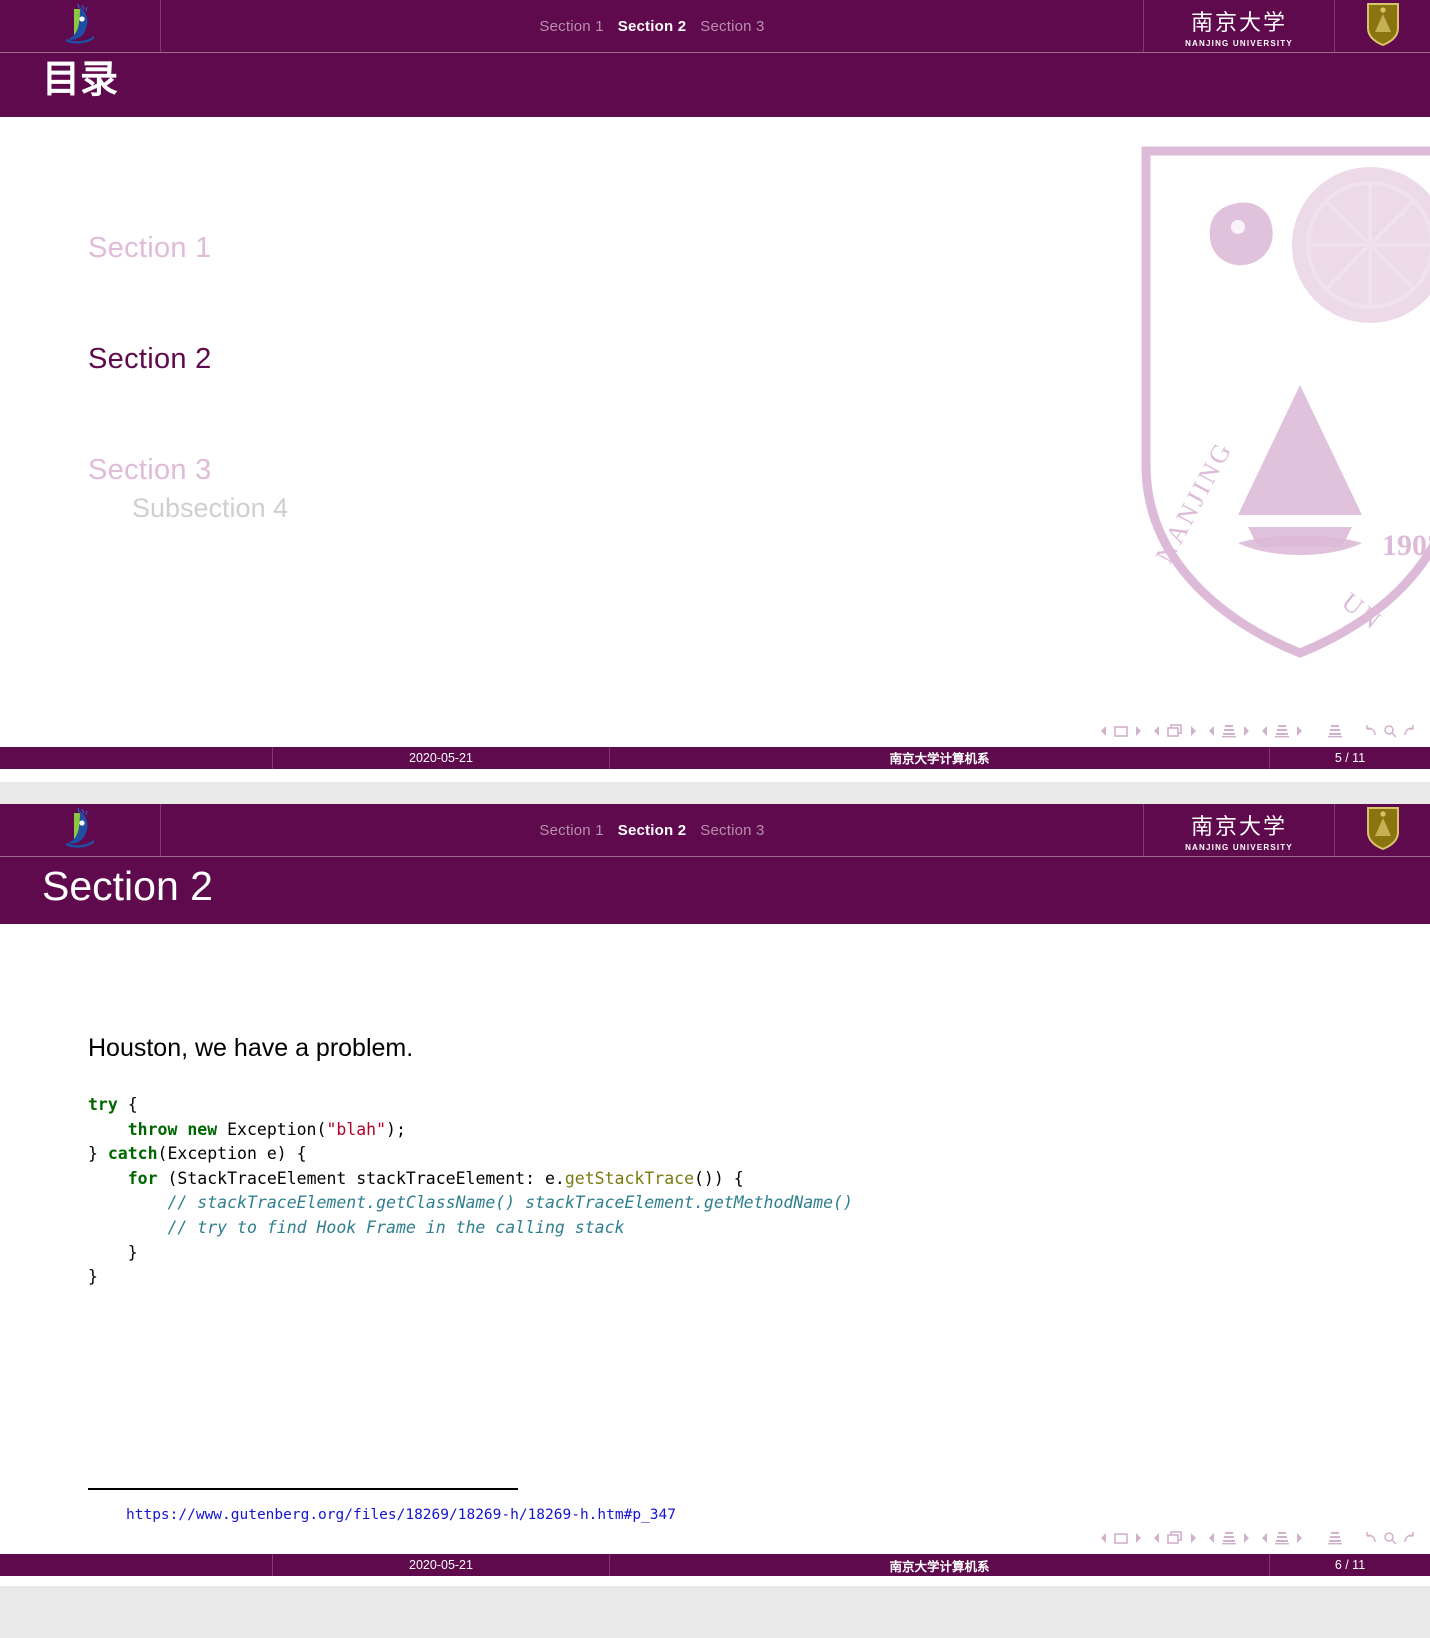  What do you see at coordinates (303, 1489) in the screenshot?
I see `footnote-rule` at bounding box center [303, 1489].